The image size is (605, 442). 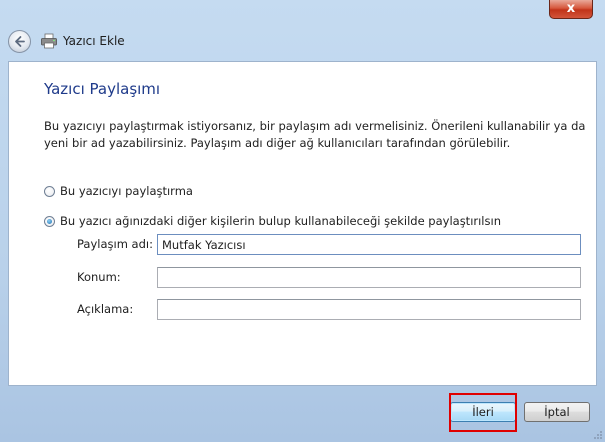 What do you see at coordinates (369, 277) in the screenshot?
I see `location-input` at bounding box center [369, 277].